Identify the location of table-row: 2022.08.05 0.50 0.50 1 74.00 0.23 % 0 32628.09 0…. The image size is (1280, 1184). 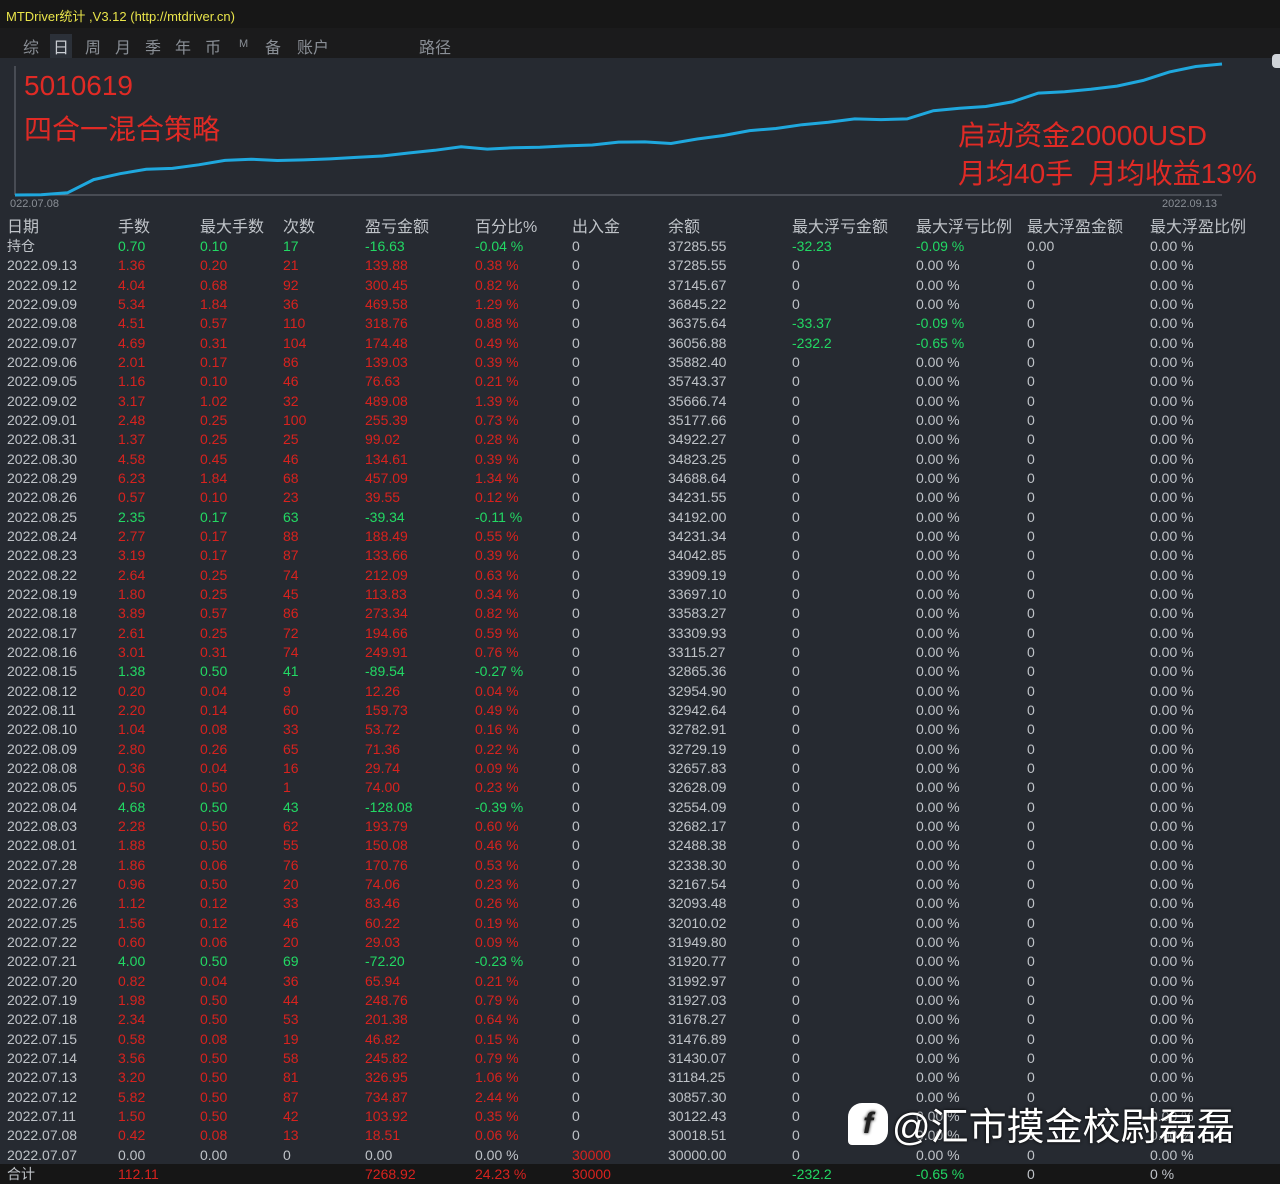
(640, 787).